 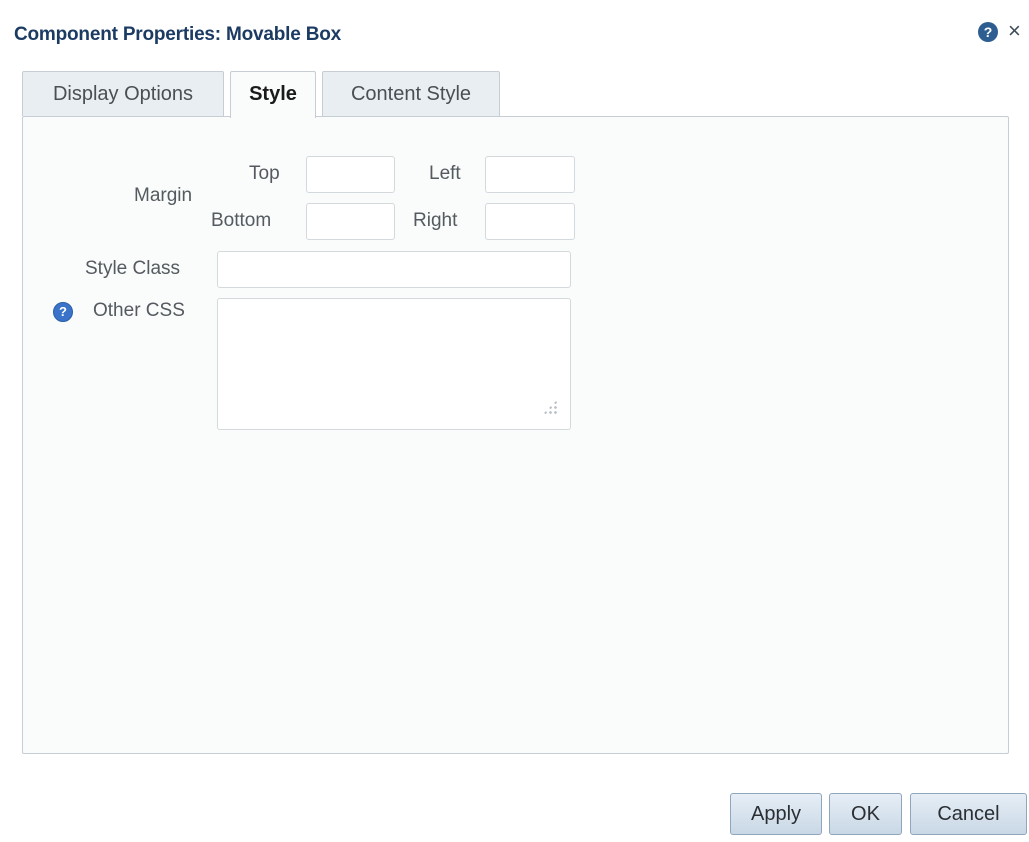 What do you see at coordinates (63, 312) in the screenshot?
I see `question-circle-icon: ?` at bounding box center [63, 312].